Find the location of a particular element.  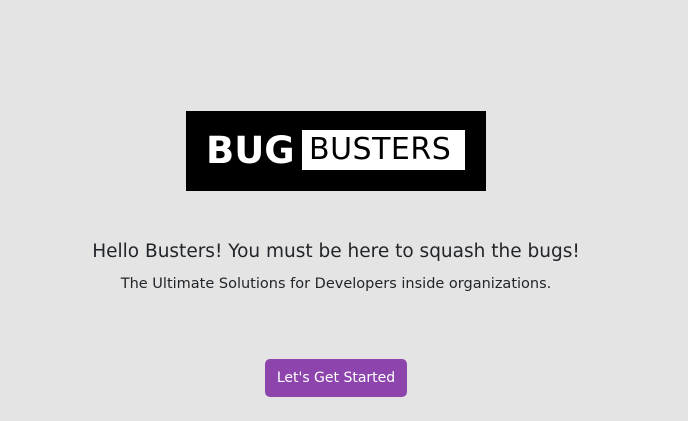

get-started-button: Let's Get Started is located at coordinates (336, 378).